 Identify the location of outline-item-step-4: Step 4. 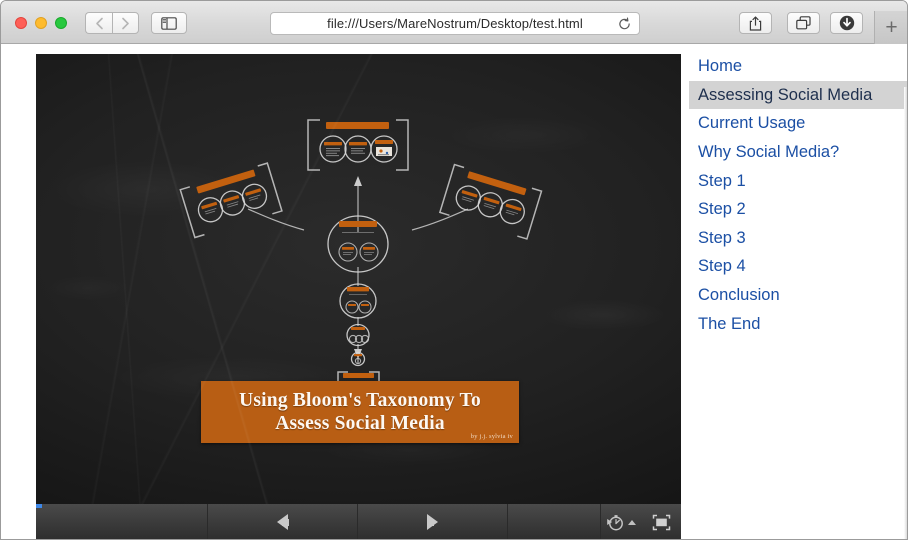
(798, 266).